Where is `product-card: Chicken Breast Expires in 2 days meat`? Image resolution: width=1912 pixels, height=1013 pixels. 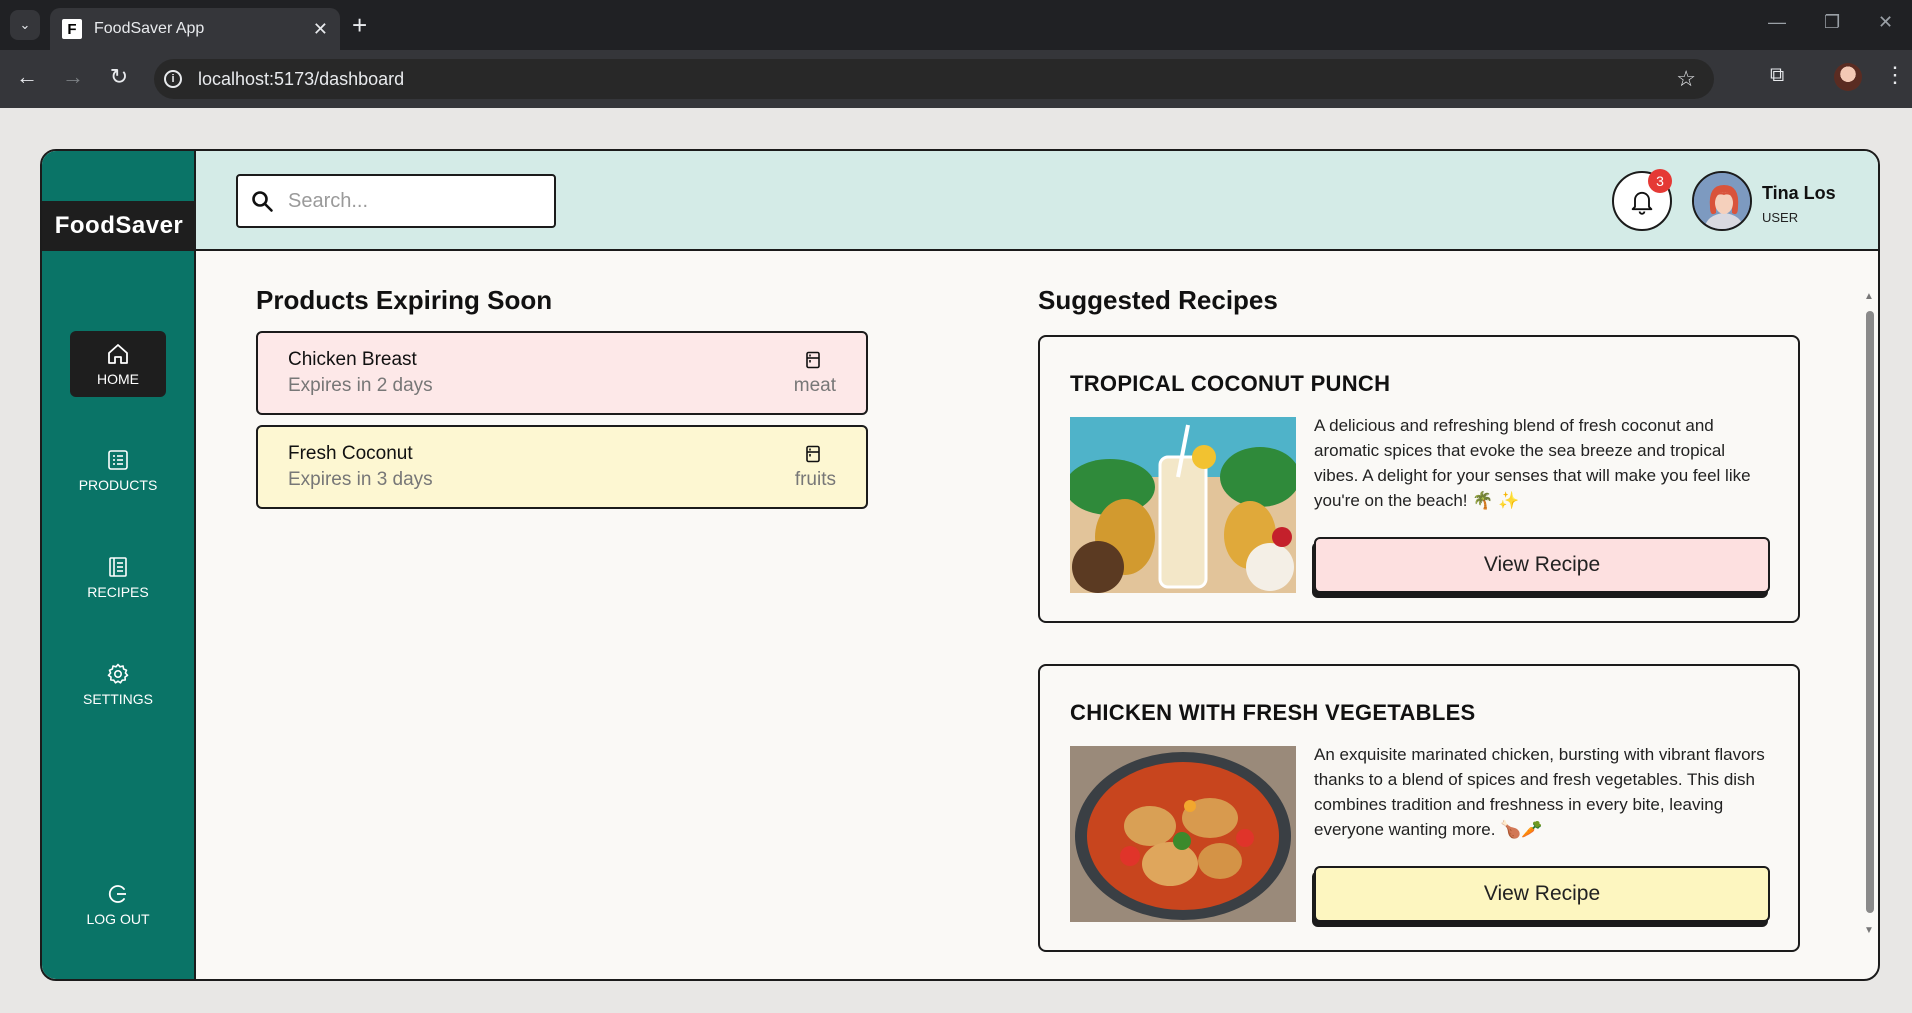
product-card: Chicken Breast Expires in 2 days meat is located at coordinates (562, 373).